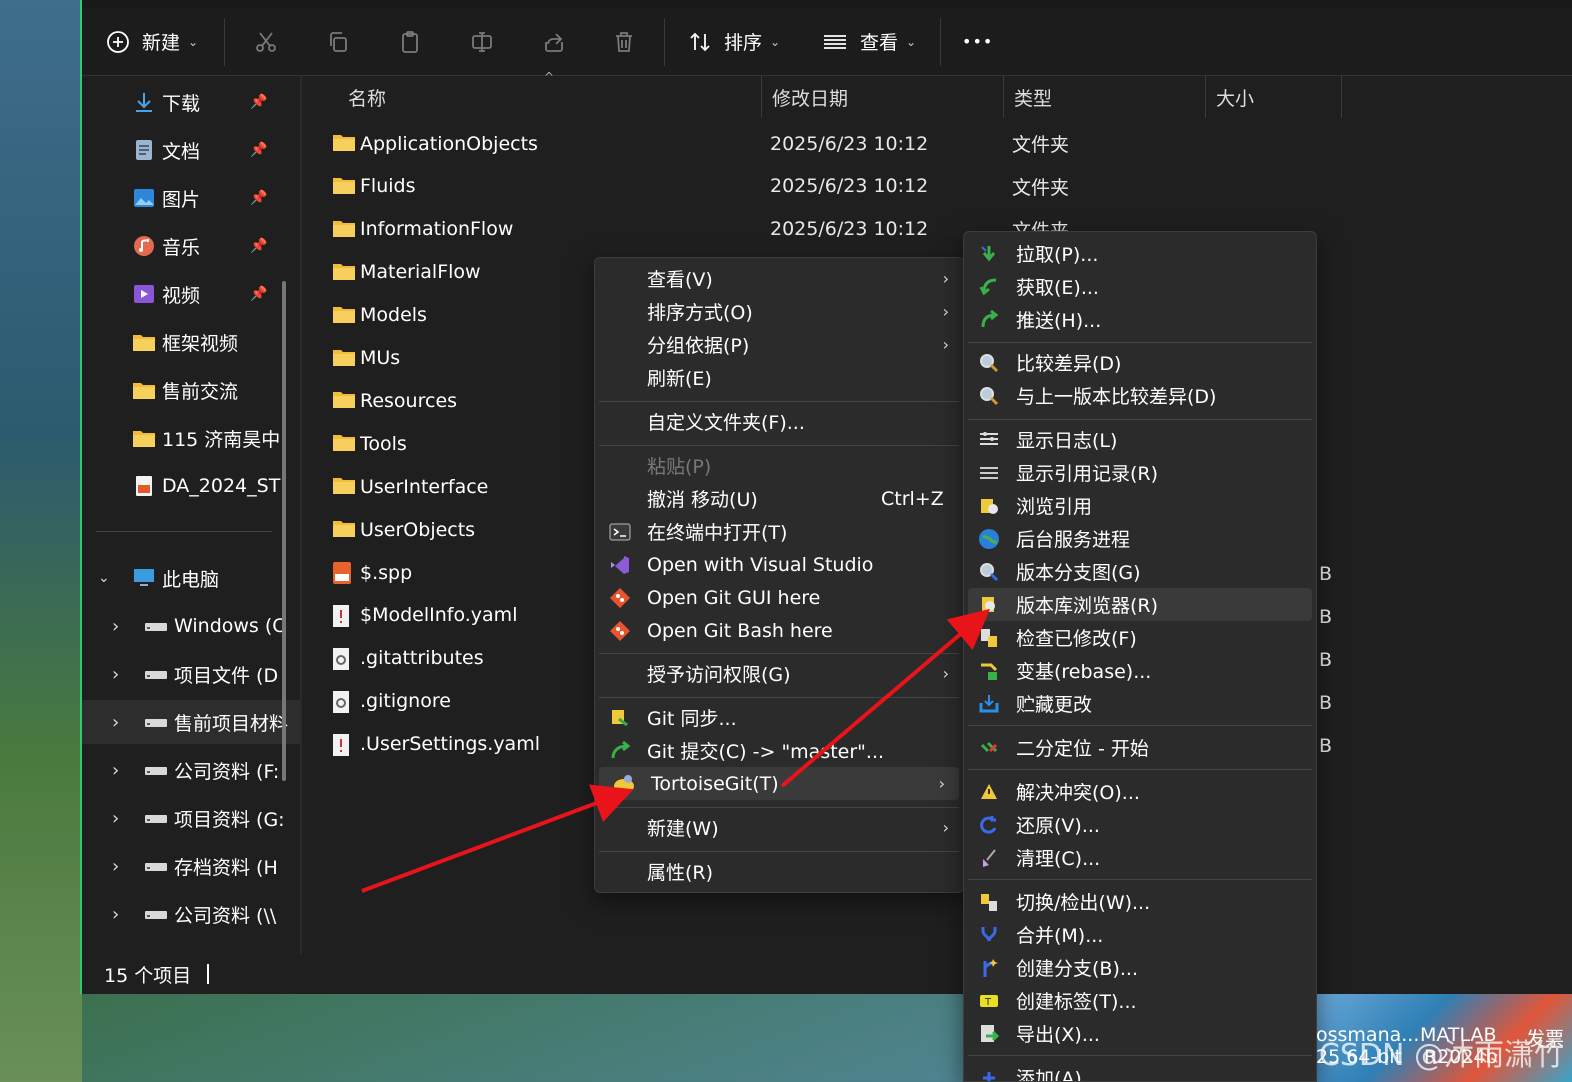 The image size is (1572, 1082). Describe the element at coordinates (191, 294) in the screenshot. I see `sidebar-item-quick-access: 视频 📌` at that location.